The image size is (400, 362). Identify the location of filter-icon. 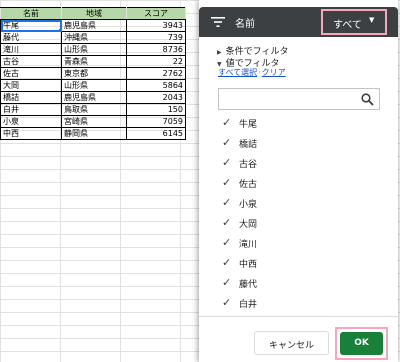
(218, 22).